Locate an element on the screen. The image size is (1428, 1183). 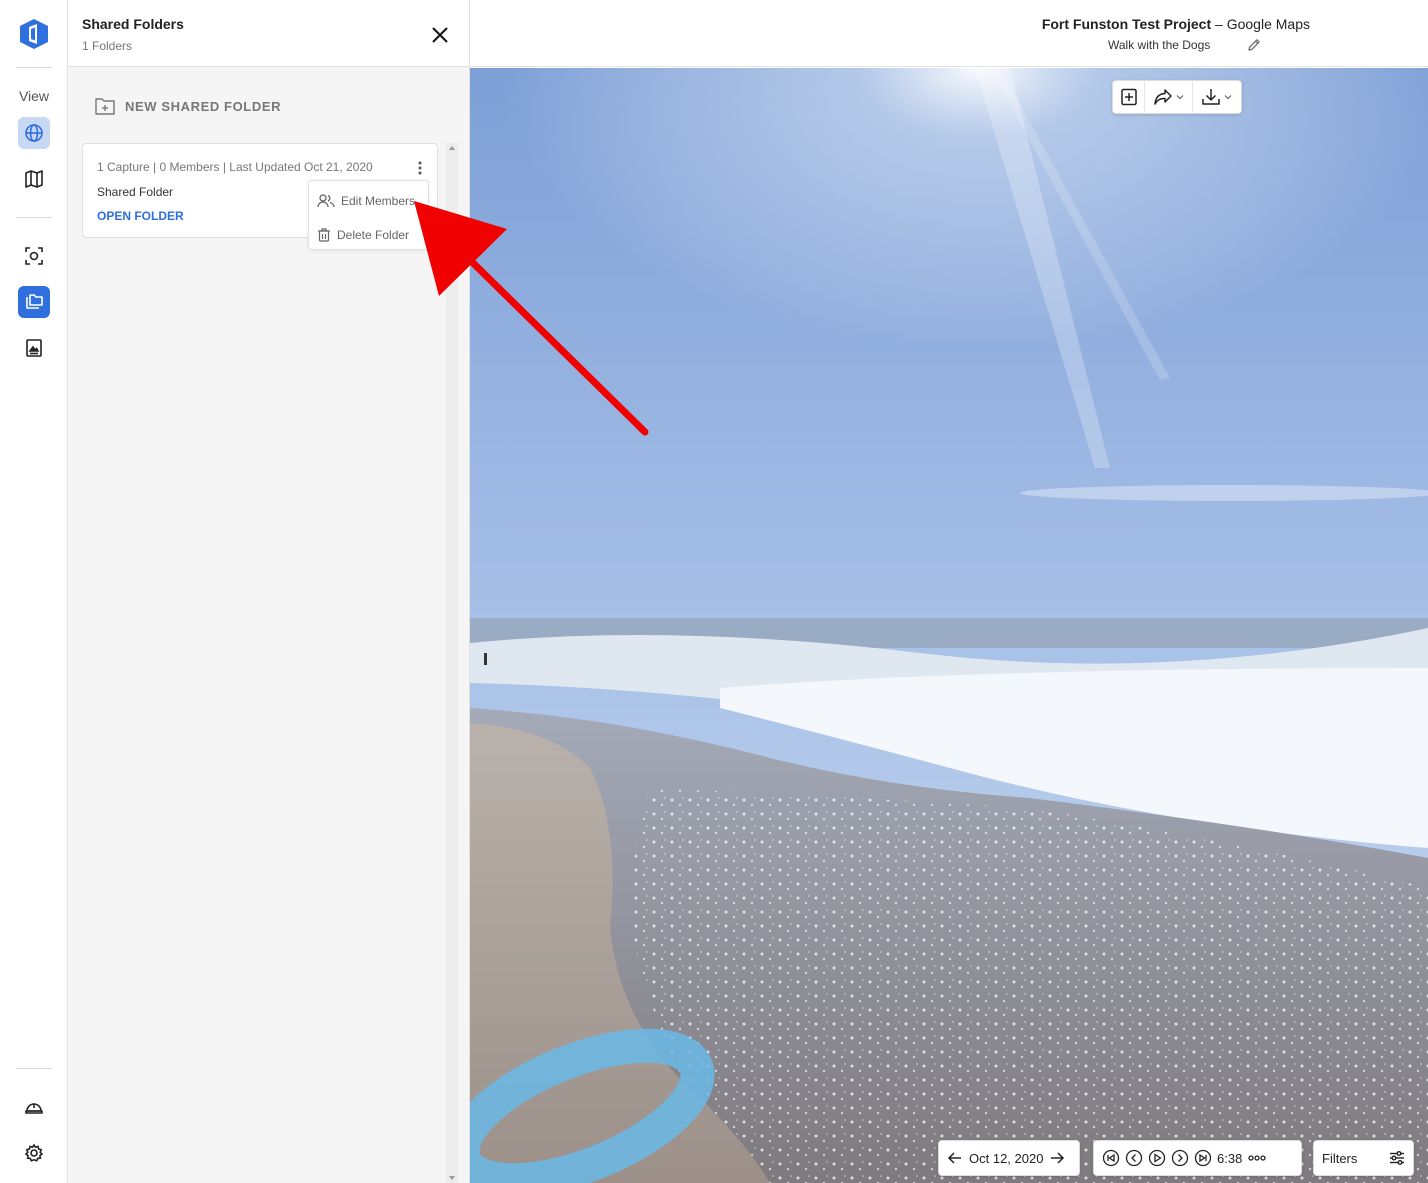
trash-icon is located at coordinates (324, 235).